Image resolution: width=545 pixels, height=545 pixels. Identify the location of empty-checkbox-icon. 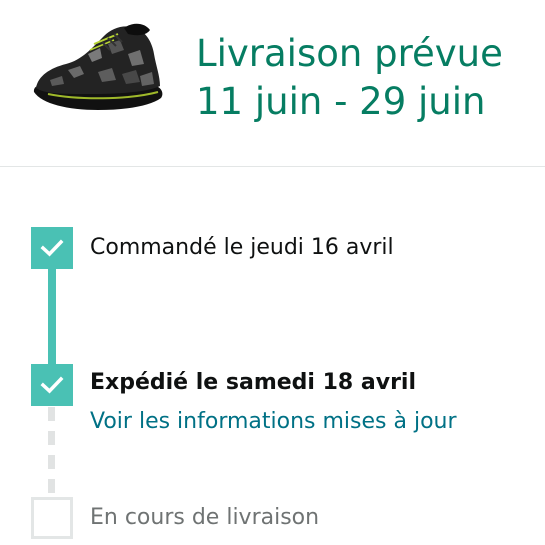
(52, 518).